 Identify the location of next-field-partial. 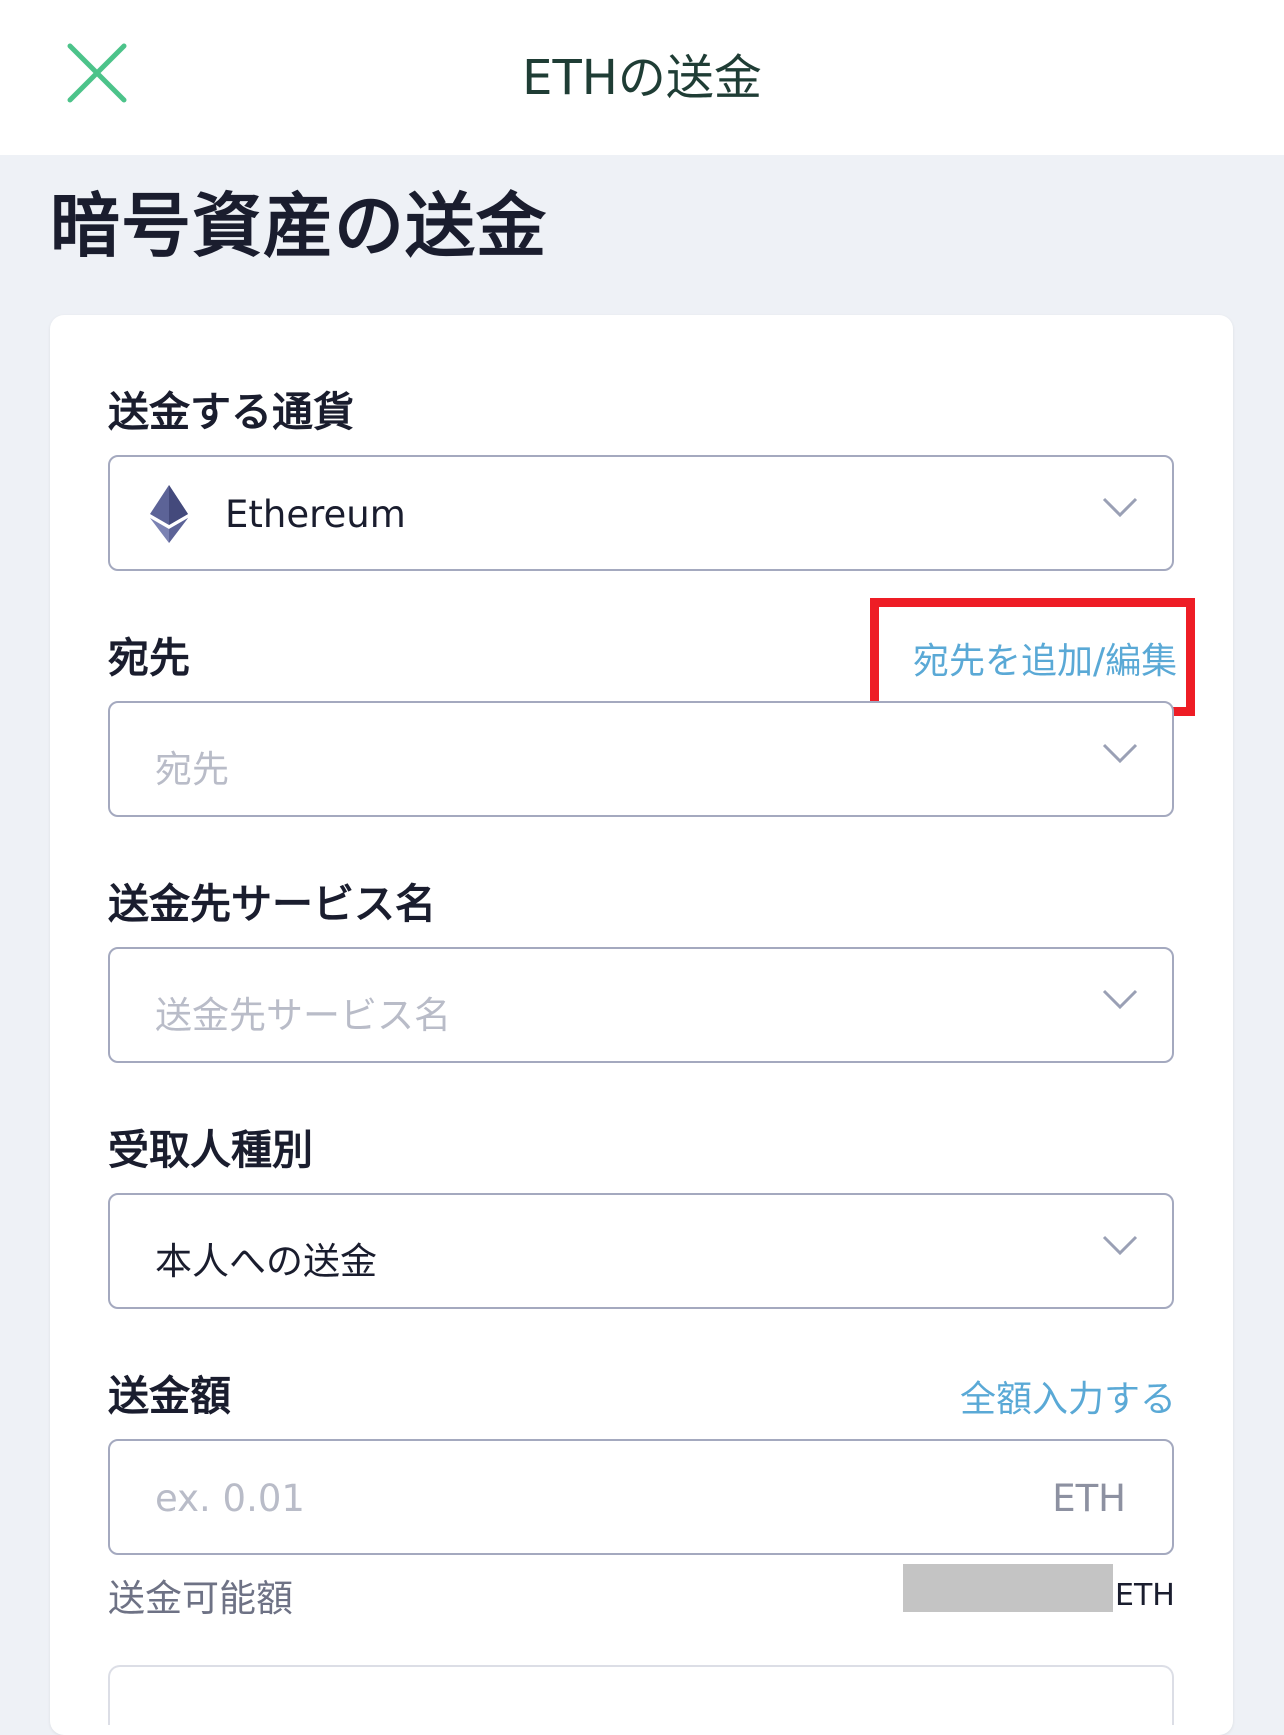
(641, 1695).